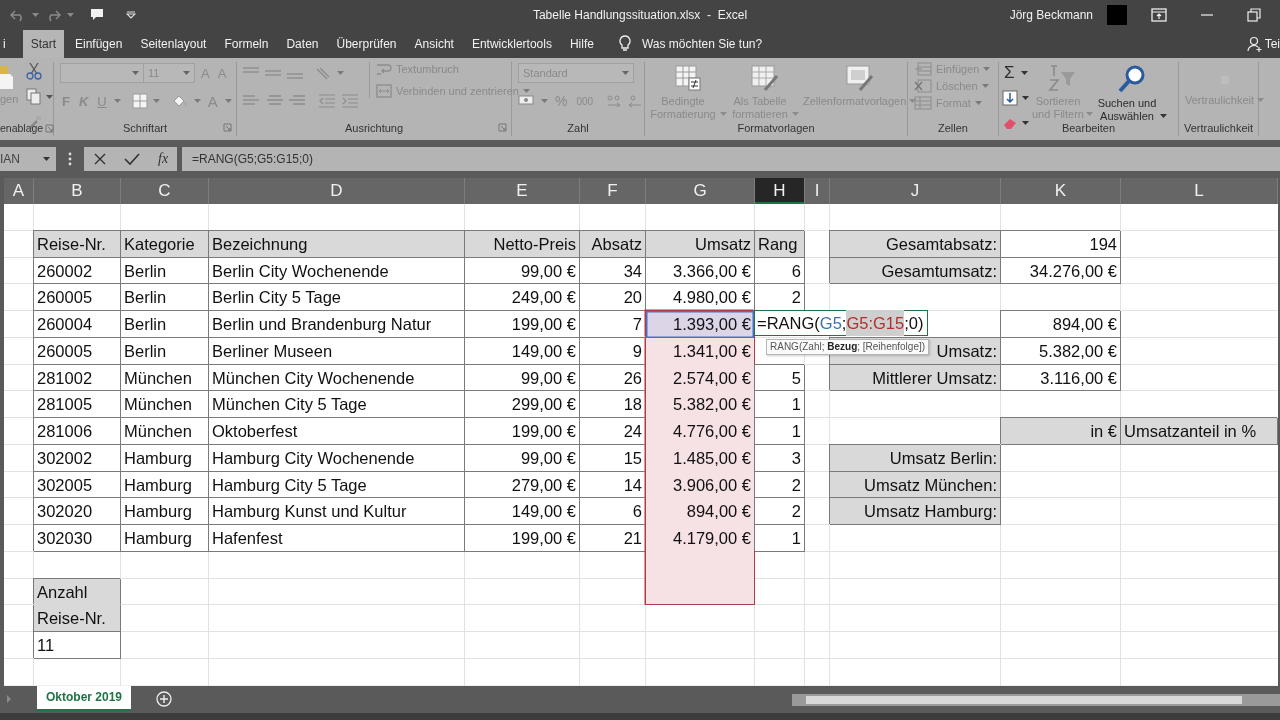 The height and width of the screenshot is (720, 1280). I want to click on scissors-icon, so click(34, 71).